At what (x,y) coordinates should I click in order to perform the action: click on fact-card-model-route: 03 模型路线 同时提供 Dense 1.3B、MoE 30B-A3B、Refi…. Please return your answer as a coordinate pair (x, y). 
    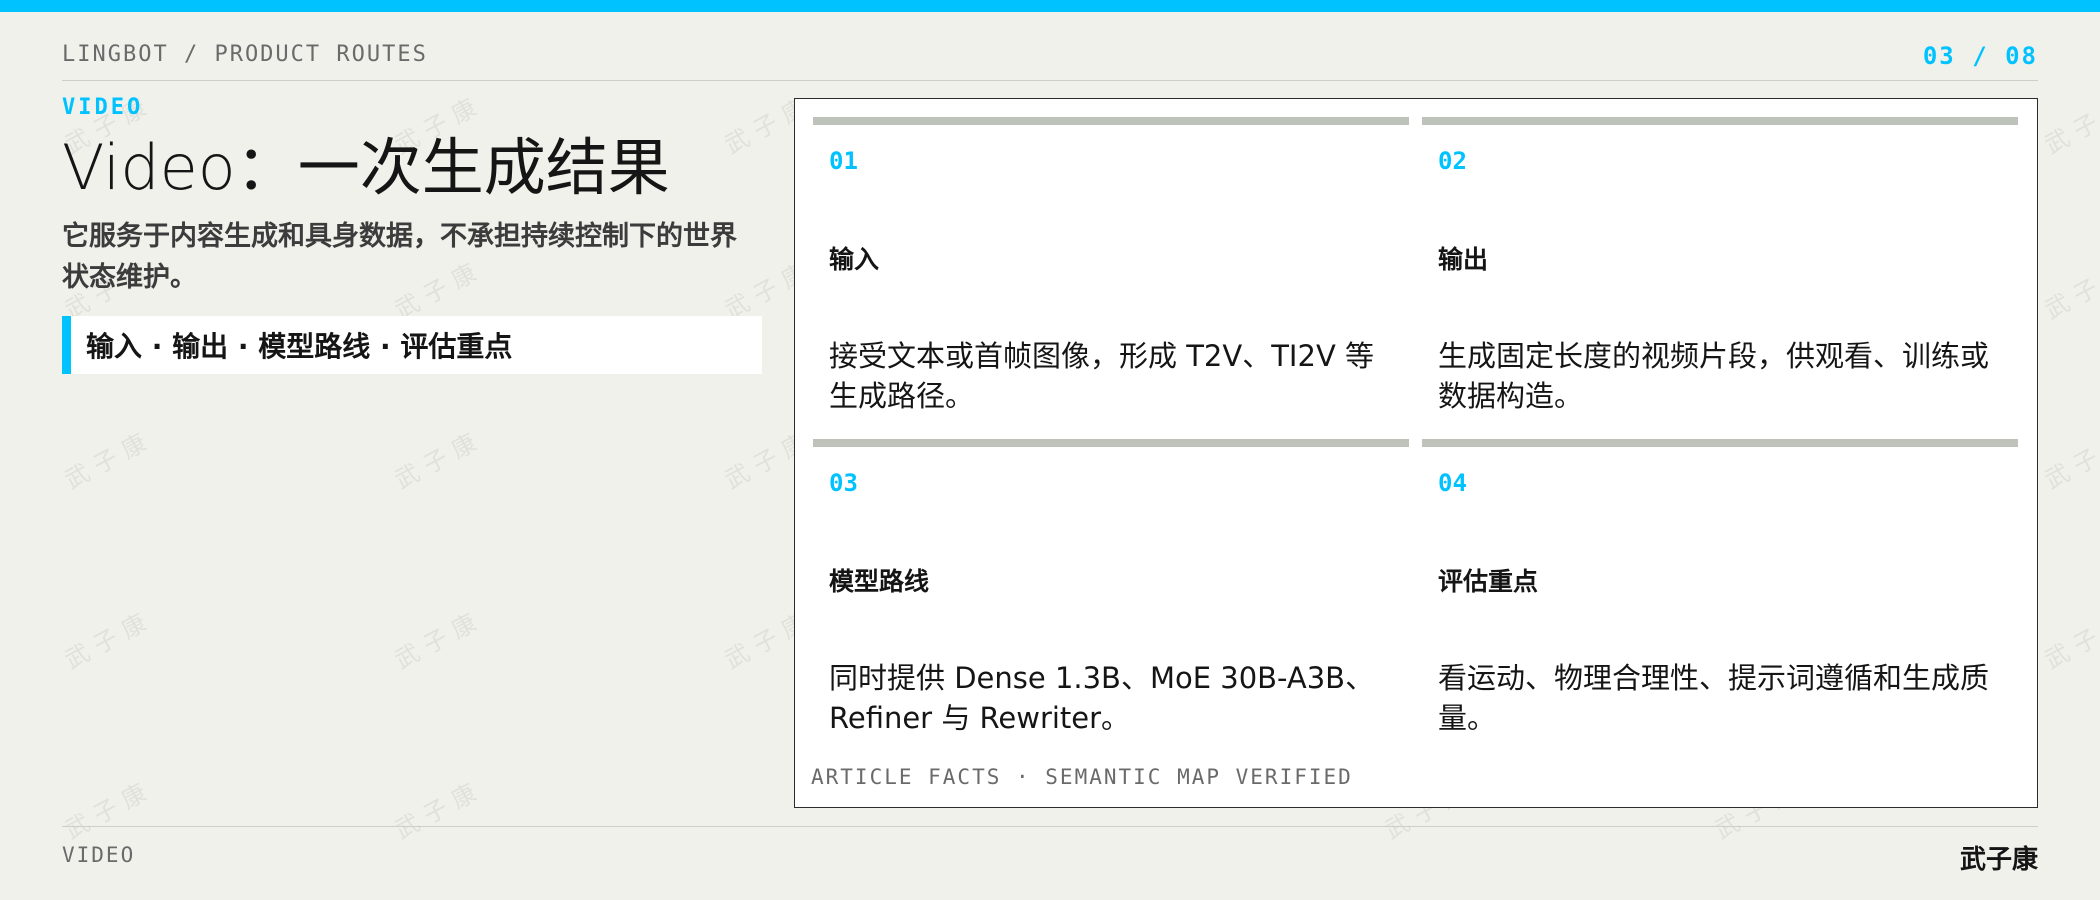
    Looking at the image, I should click on (1111, 589).